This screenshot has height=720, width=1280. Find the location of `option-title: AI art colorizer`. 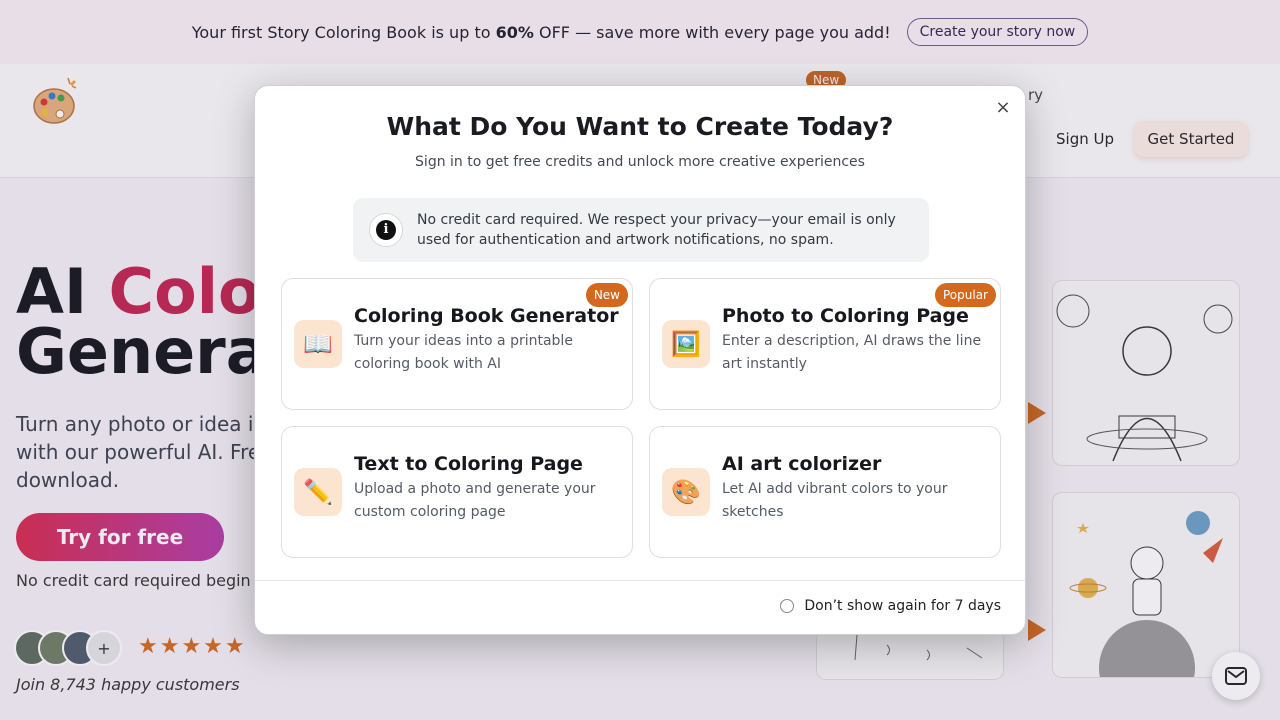

option-title: AI art colorizer is located at coordinates (802, 464).